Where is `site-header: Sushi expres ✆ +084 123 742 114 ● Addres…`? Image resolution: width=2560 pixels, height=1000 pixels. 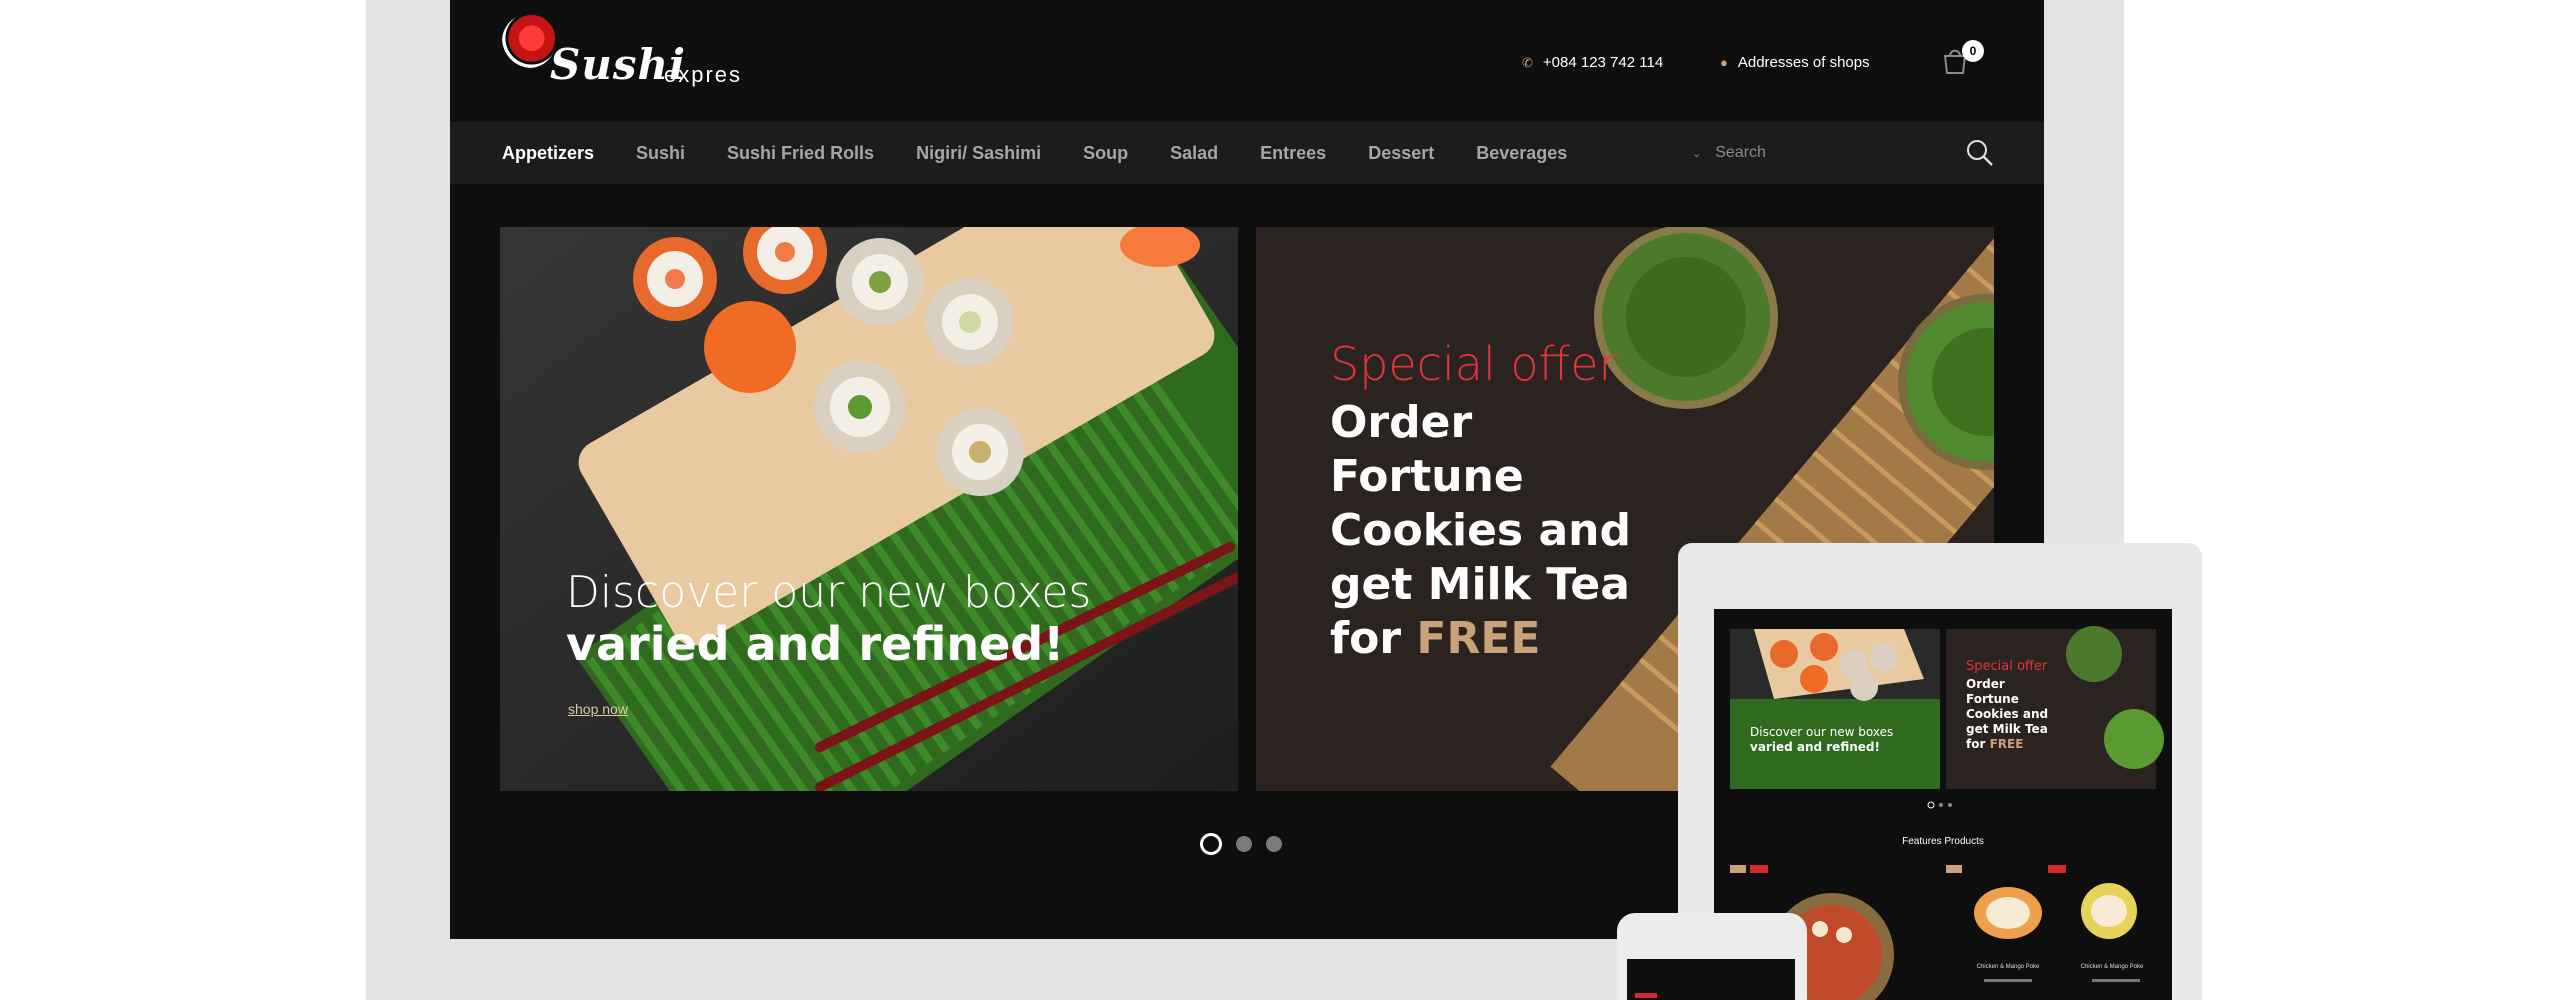 site-header: Sushi expres ✆ +084 123 742 114 ● Addres… is located at coordinates (1247, 61).